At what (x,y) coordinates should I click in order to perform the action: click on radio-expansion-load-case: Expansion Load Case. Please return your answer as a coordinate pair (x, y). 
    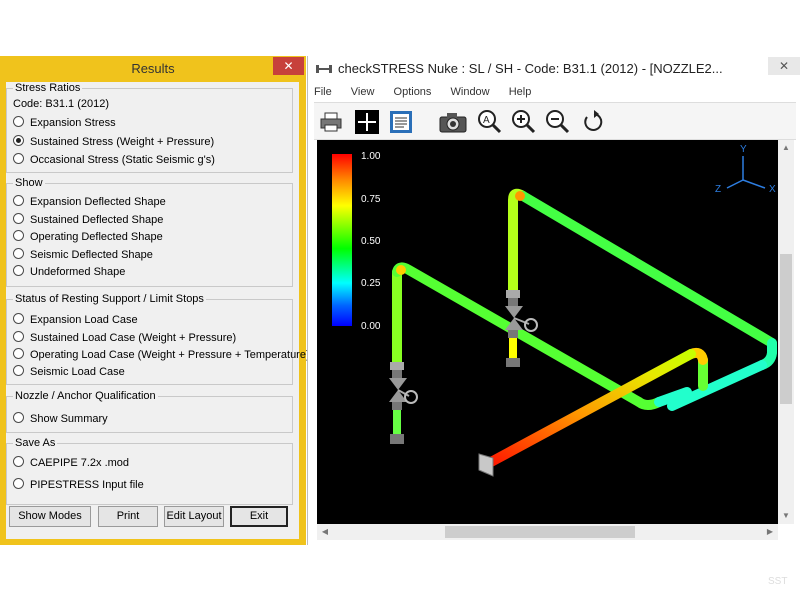
    Looking at the image, I should click on (75, 320).